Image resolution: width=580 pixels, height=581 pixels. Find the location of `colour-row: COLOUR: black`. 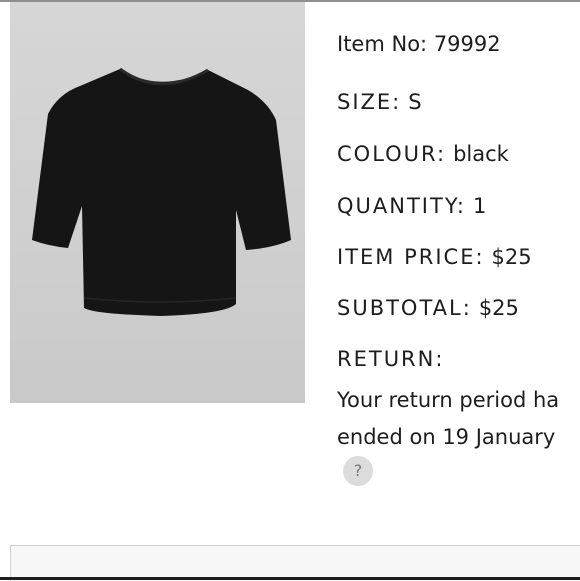

colour-row: COLOUR: black is located at coordinates (423, 154).